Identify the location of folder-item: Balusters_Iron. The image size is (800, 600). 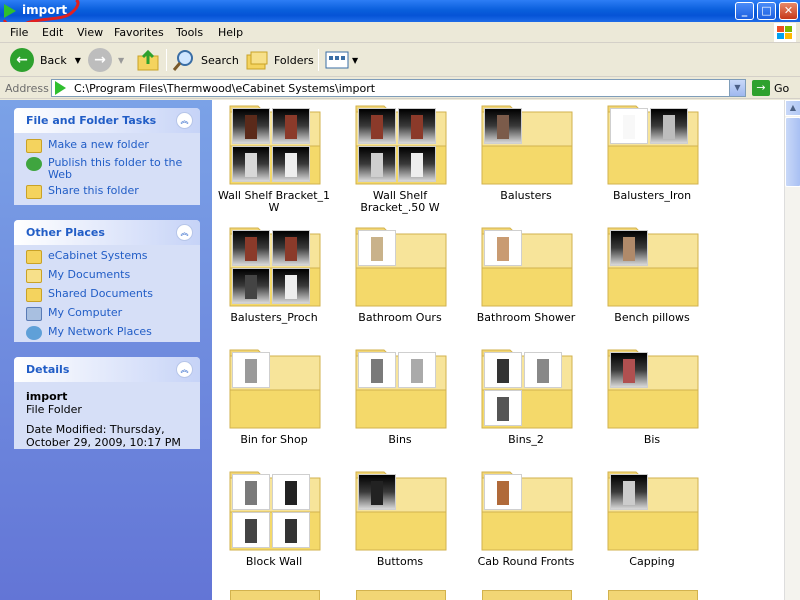
(652, 157).